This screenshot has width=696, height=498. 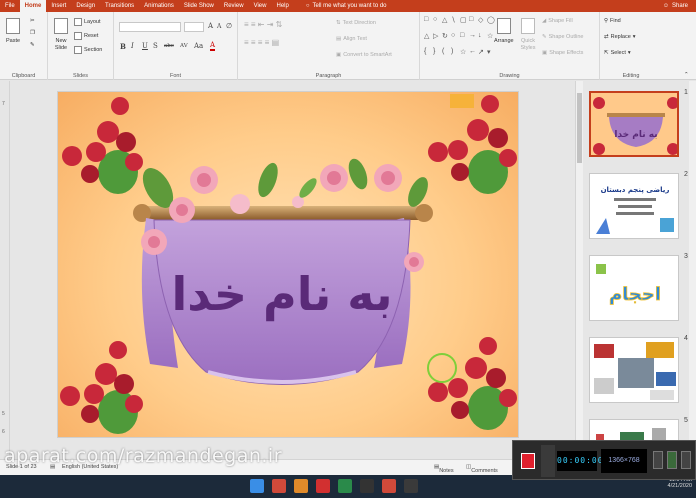 I want to click on effects-icon: ▣, so click(x=545, y=53).